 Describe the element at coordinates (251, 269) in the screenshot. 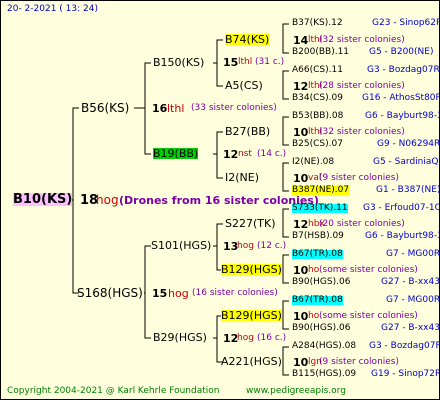

I see `queen-b129-a: B129(HGS)` at that location.